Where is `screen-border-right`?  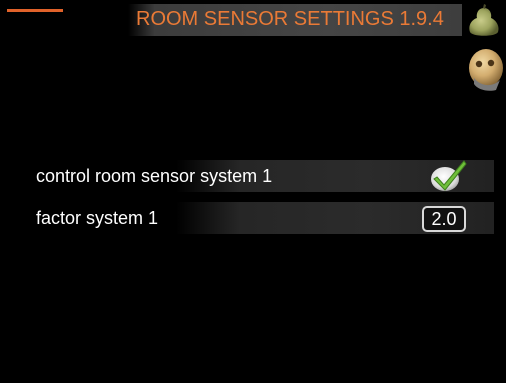
screen-border-right is located at coordinates (508, 193).